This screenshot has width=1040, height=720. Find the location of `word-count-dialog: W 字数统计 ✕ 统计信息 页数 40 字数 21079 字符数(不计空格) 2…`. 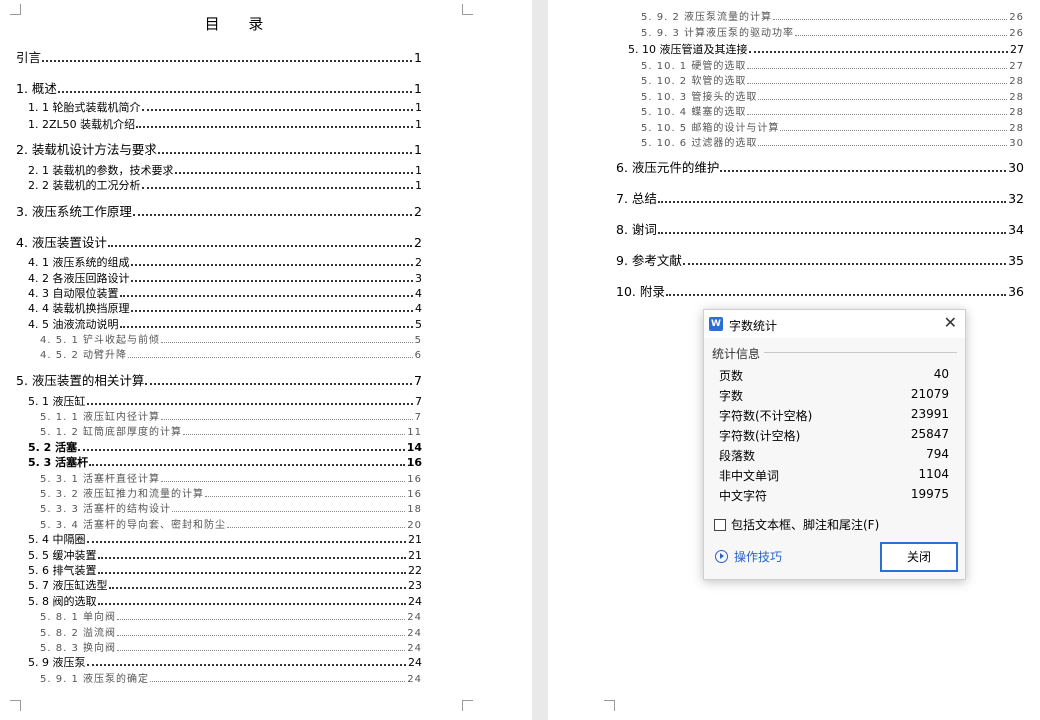

word-count-dialog: W 字数统计 ✕ 统计信息 页数 40 字数 21079 字符数(不计空格) 2… is located at coordinates (834, 444).